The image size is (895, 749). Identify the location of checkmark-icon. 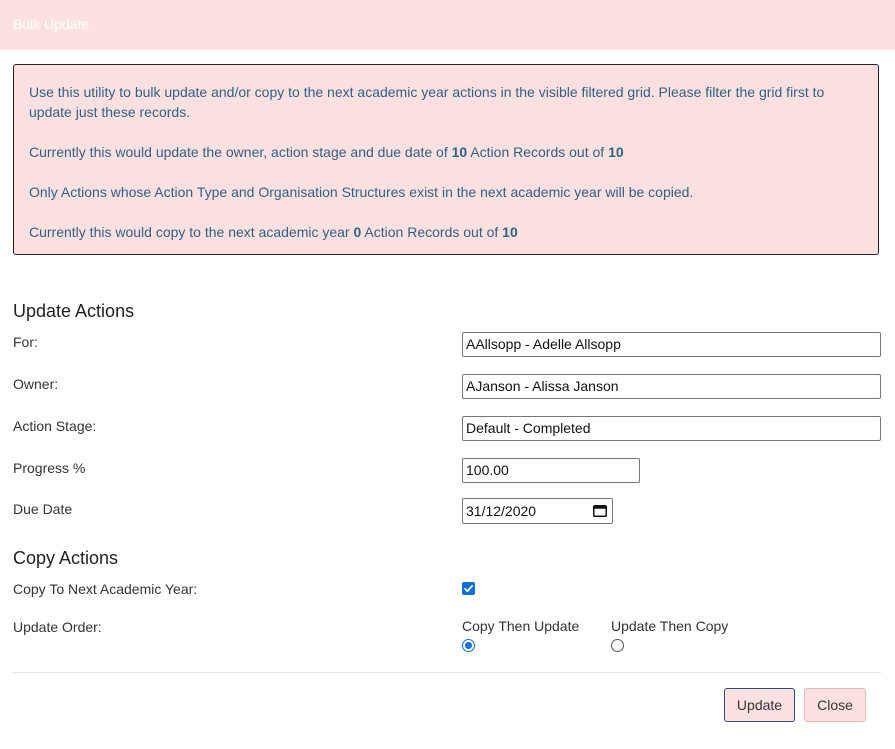
(469, 588).